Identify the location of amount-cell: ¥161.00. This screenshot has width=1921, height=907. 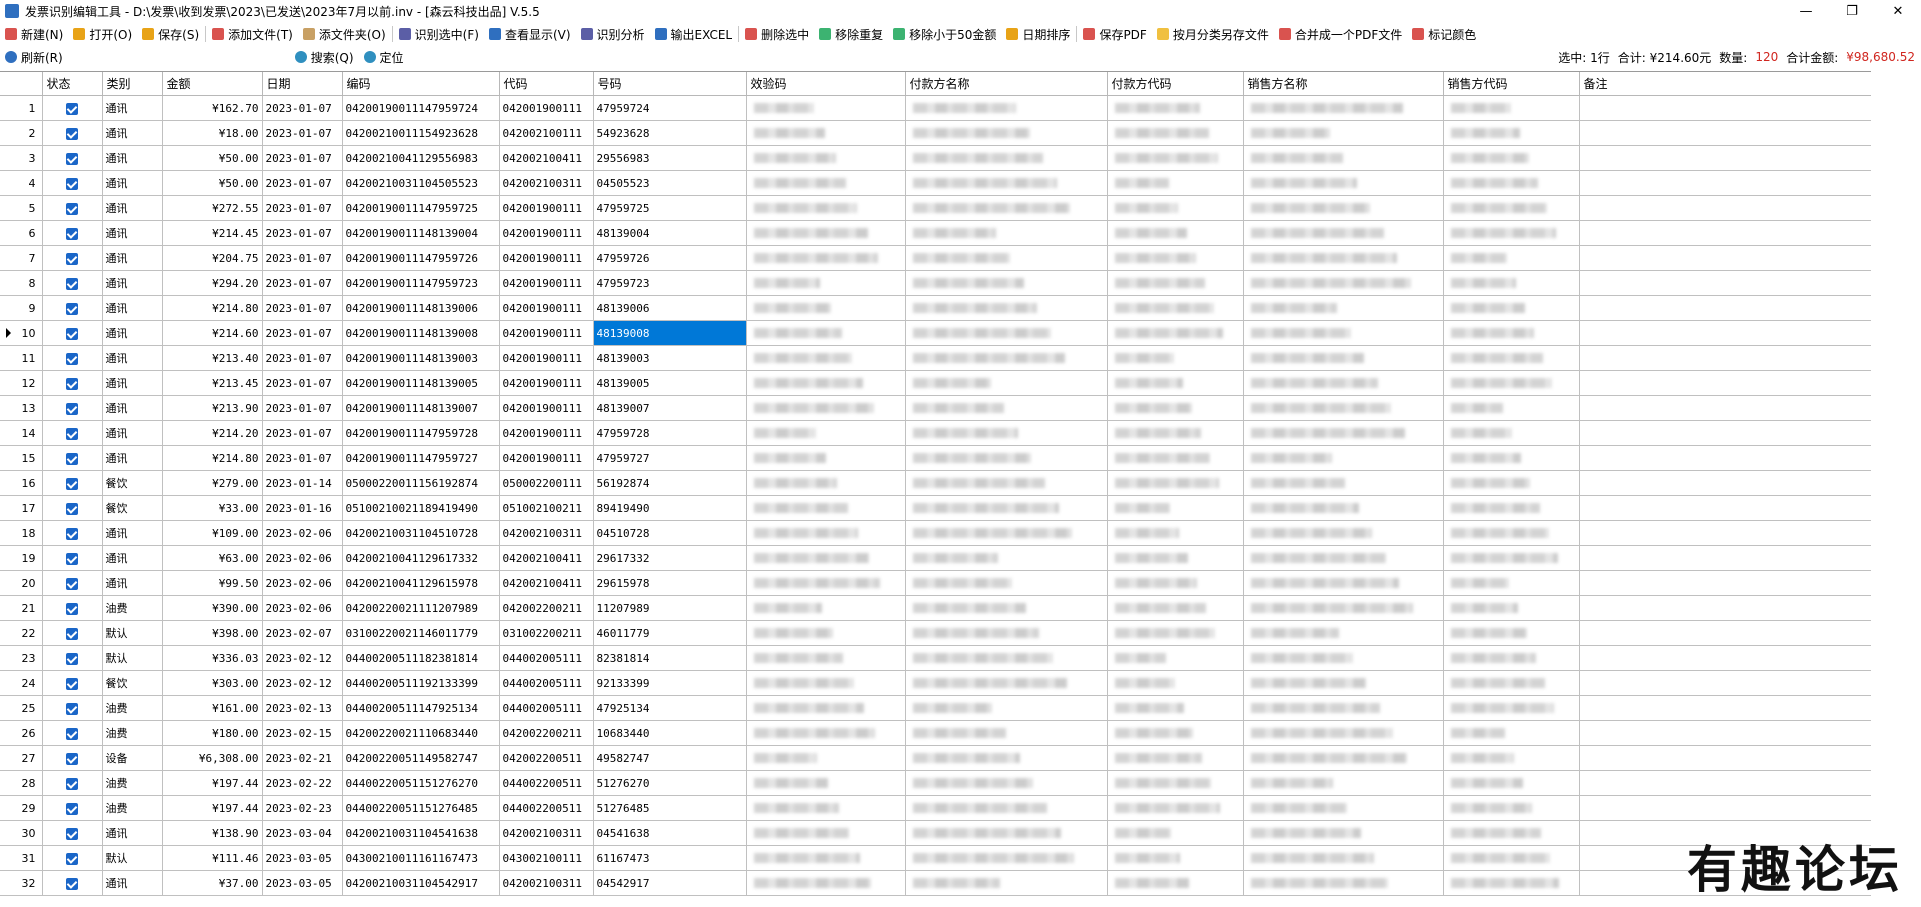
(212, 708).